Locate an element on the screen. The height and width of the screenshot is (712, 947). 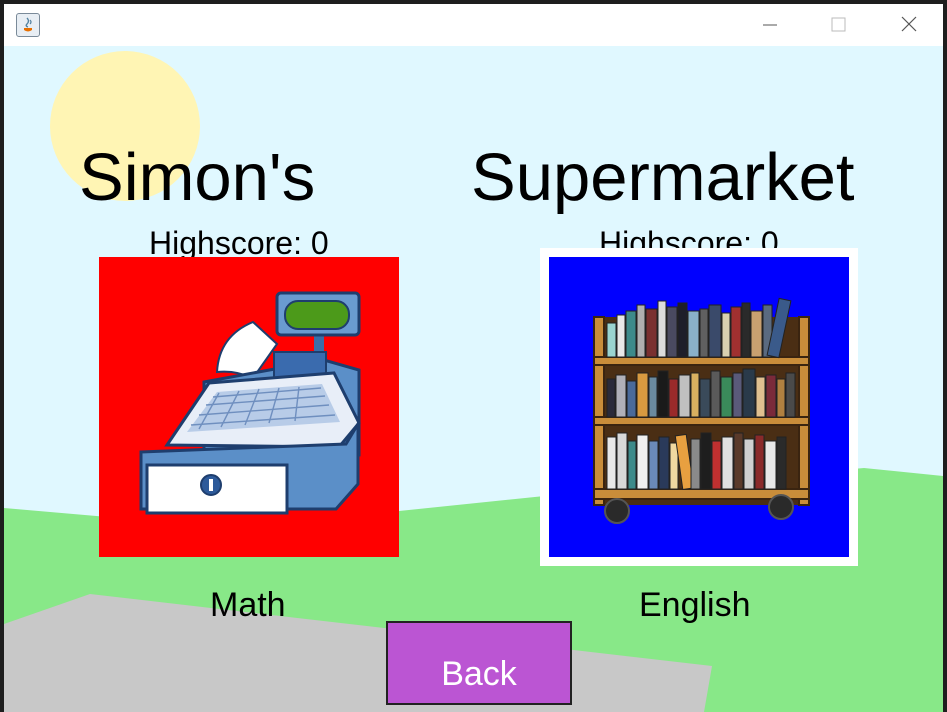
english-label: English is located at coordinates (695, 605).